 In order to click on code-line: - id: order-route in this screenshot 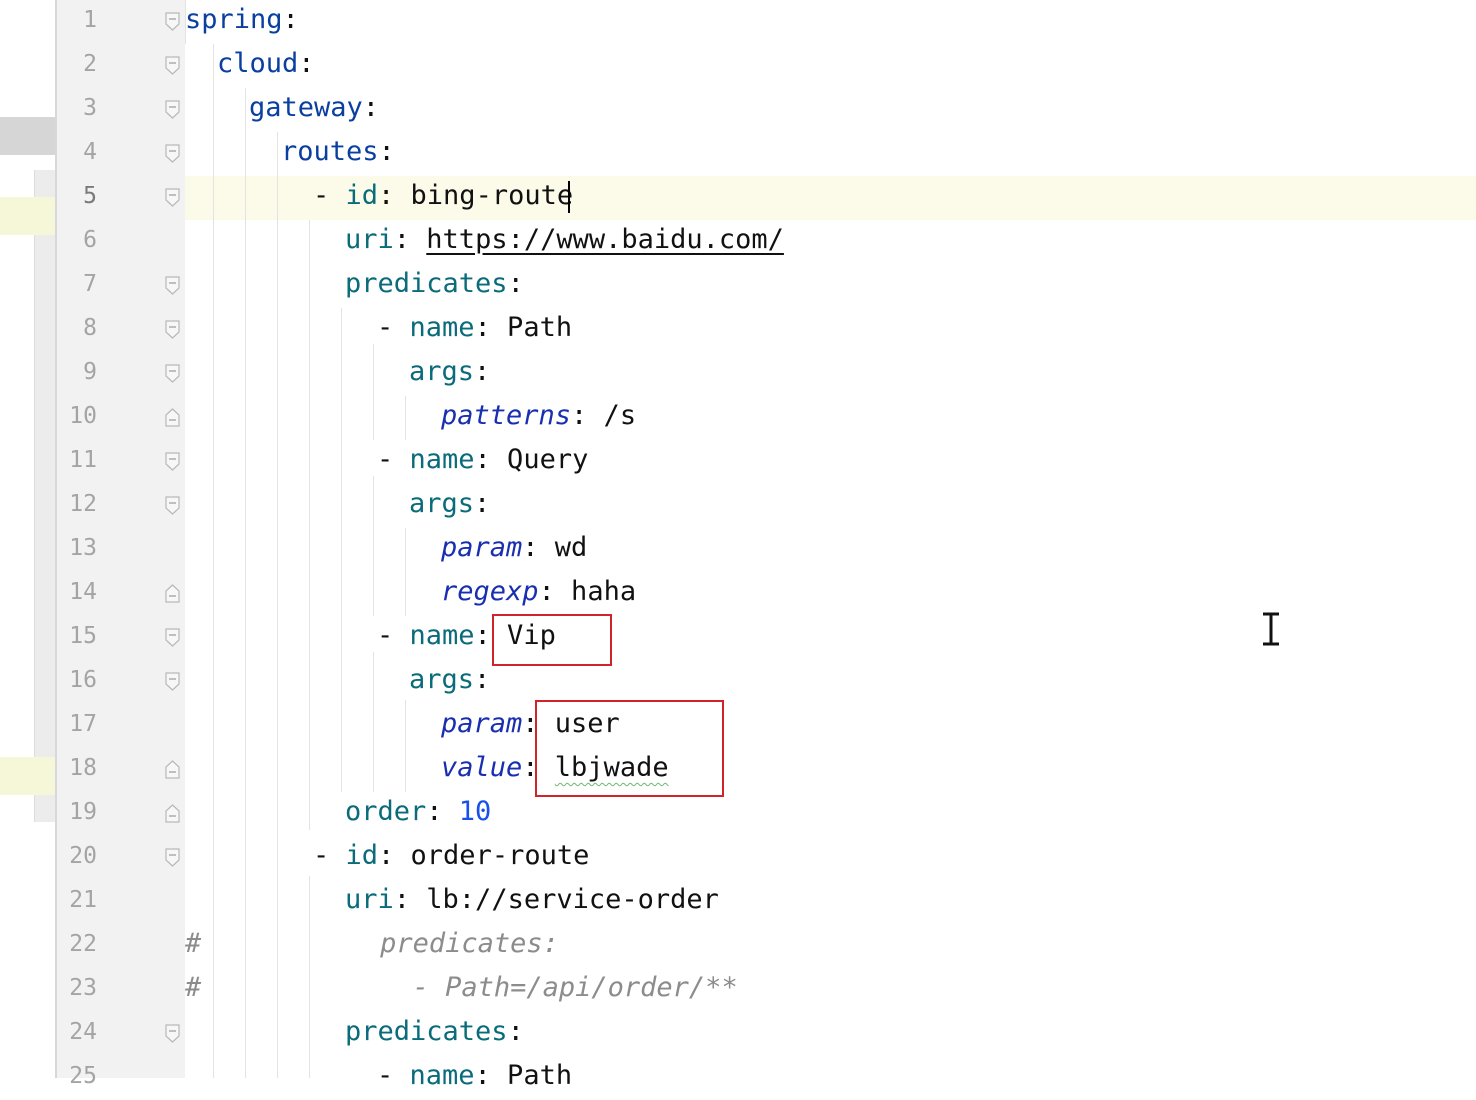, I will do `click(830, 858)`.